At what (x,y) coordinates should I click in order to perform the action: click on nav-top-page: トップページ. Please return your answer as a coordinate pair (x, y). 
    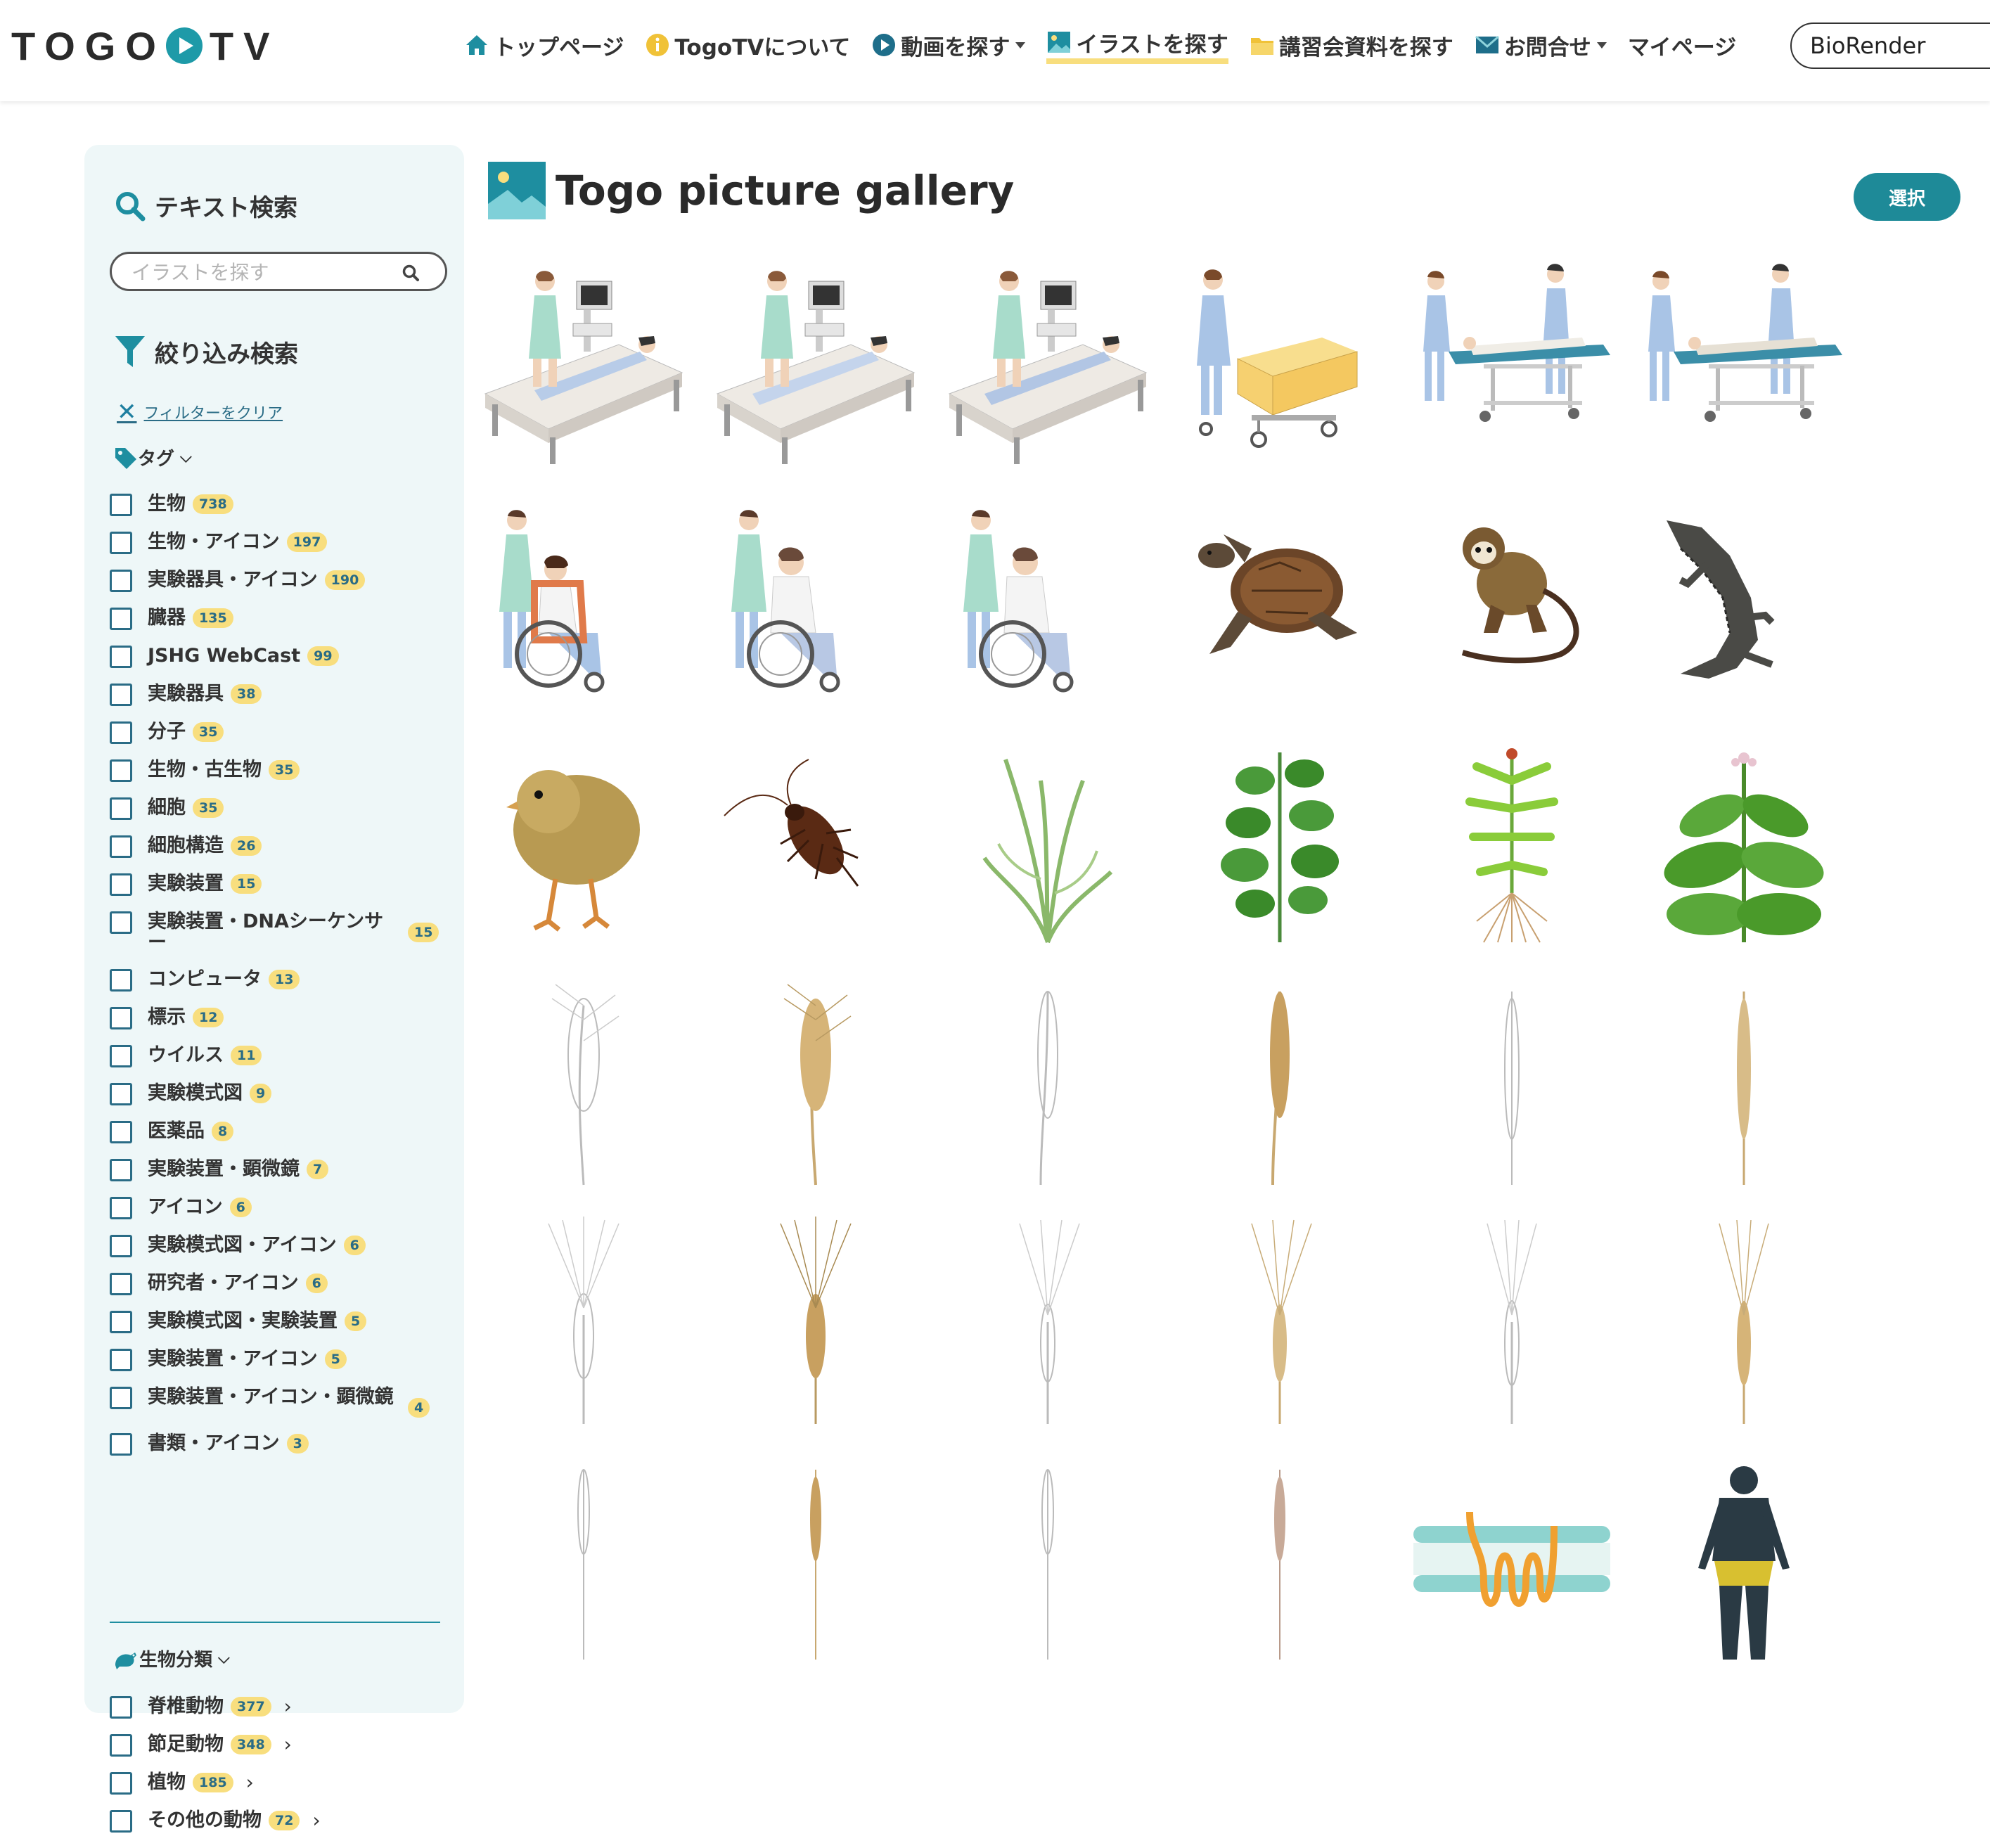
    Looking at the image, I should click on (544, 45).